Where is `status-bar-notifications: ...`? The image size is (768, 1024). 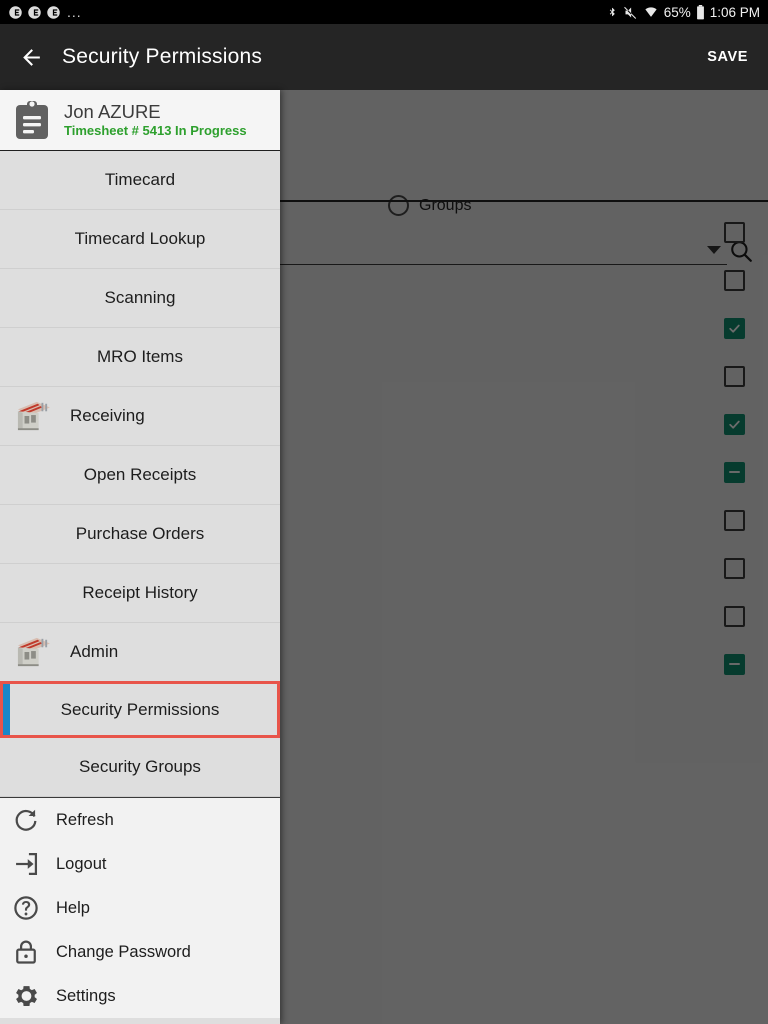
status-bar-notifications: ... is located at coordinates (45, 12).